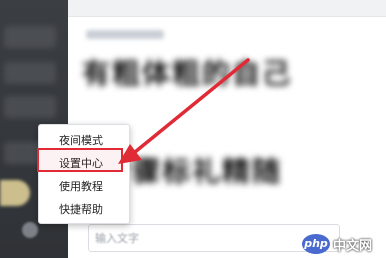  Describe the element at coordinates (184, 111) in the screenshot. I see `arrow-annotation` at that location.